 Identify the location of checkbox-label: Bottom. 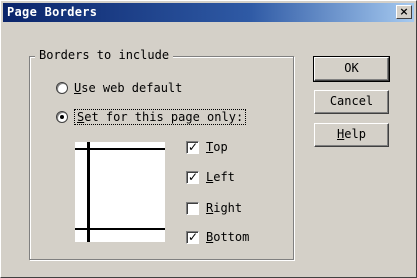
(228, 237).